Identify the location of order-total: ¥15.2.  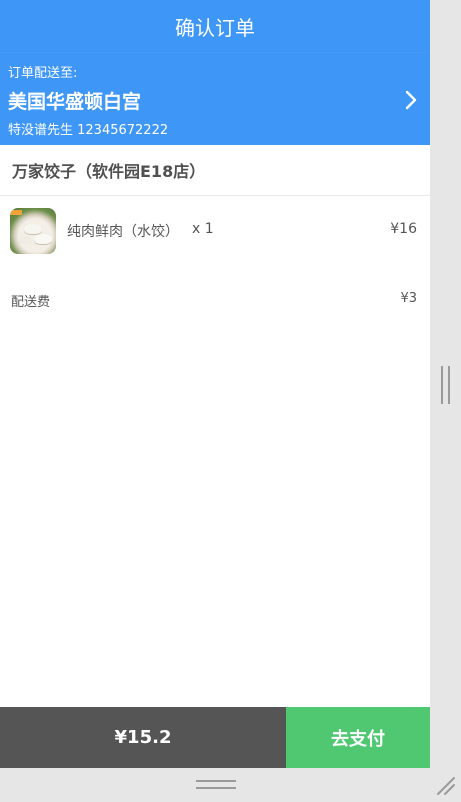
(143, 737).